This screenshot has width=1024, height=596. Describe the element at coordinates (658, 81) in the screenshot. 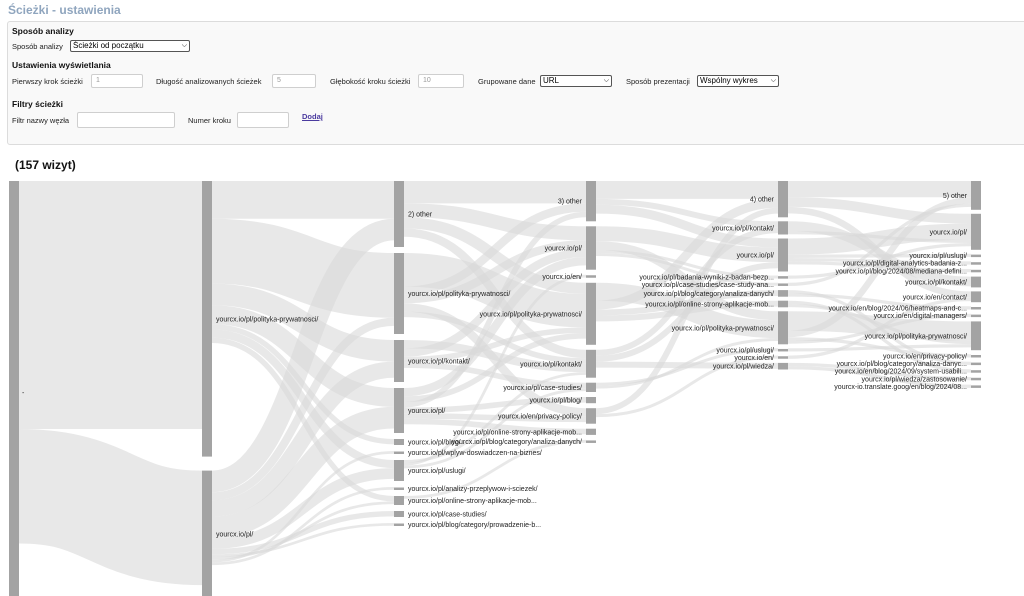

I see `presentation-label: Sposób prezentacji` at that location.